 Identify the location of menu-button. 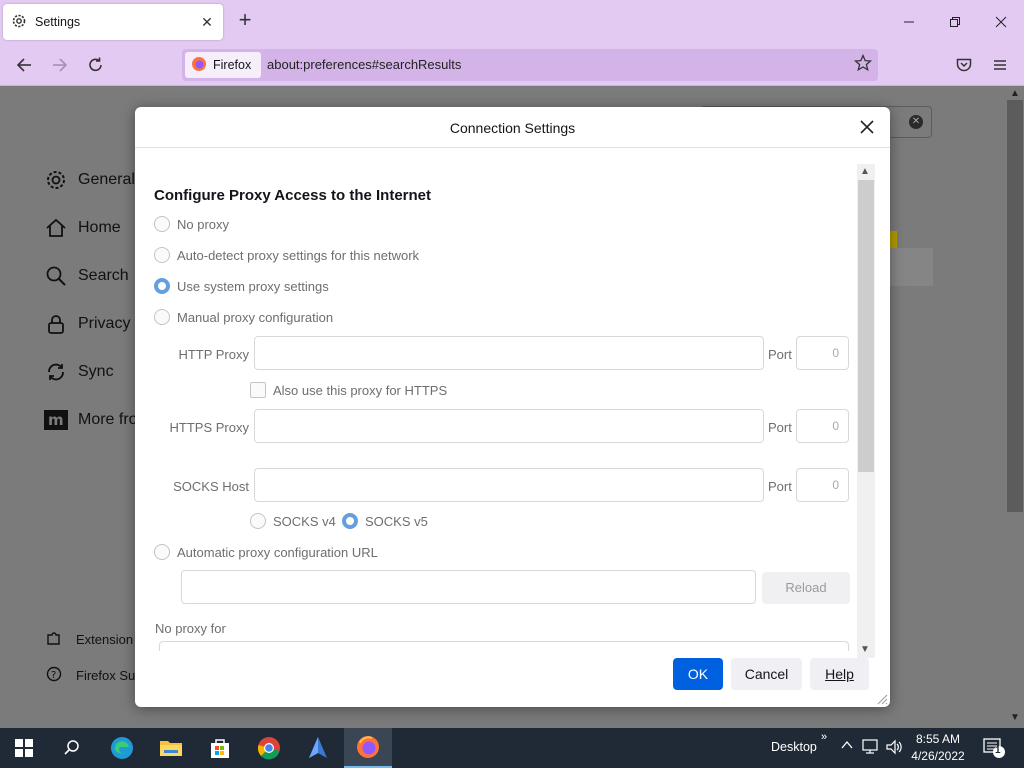
(1000, 65).